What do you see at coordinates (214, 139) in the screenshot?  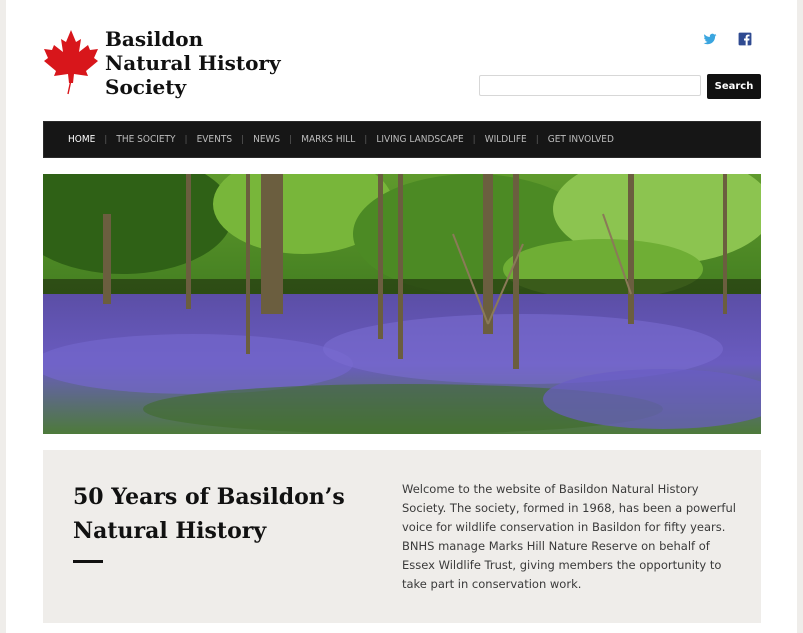 I see `nav-item-events: EVENTS` at bounding box center [214, 139].